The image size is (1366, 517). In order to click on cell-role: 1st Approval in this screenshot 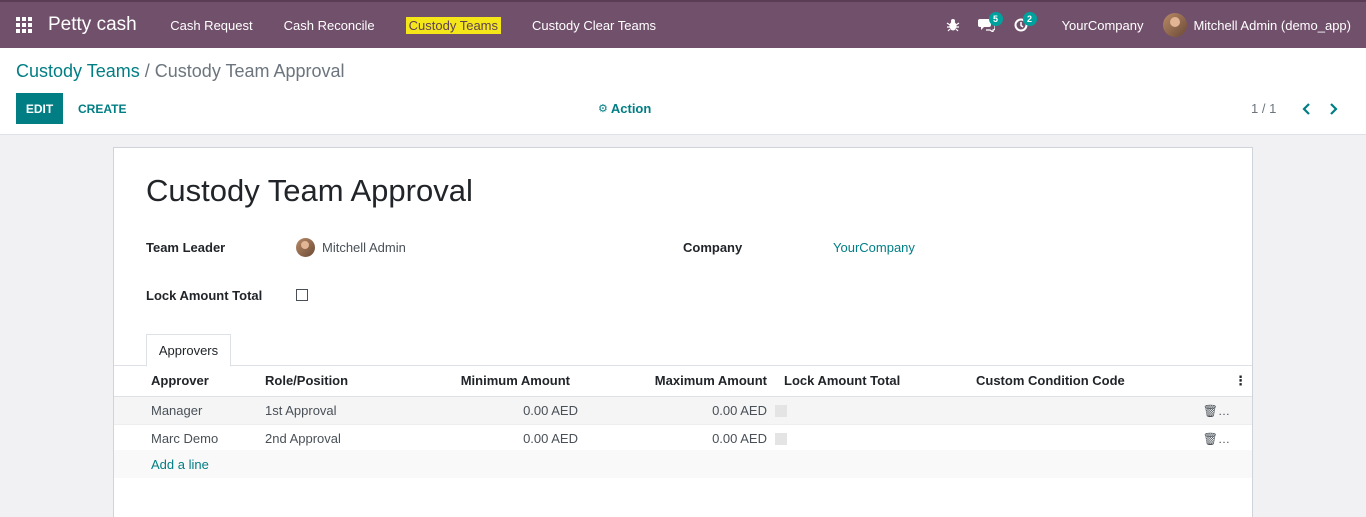, I will do `click(326, 410)`.